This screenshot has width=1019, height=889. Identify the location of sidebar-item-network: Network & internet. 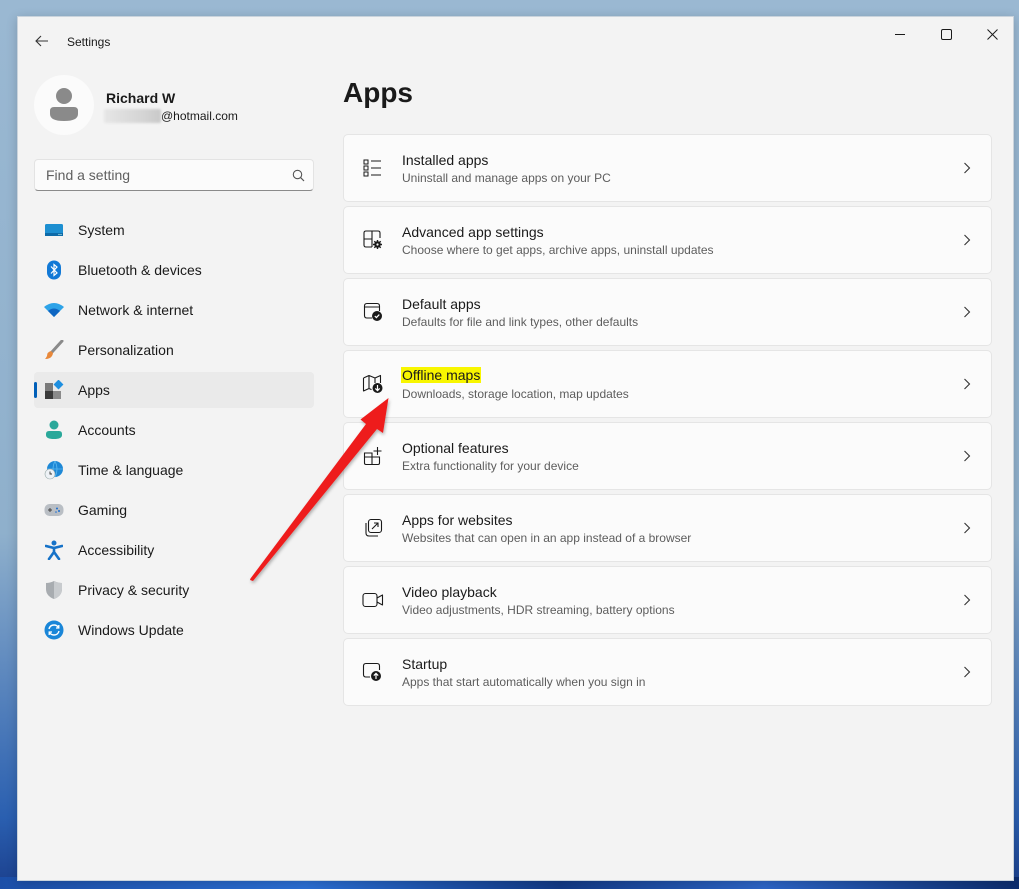
(174, 310).